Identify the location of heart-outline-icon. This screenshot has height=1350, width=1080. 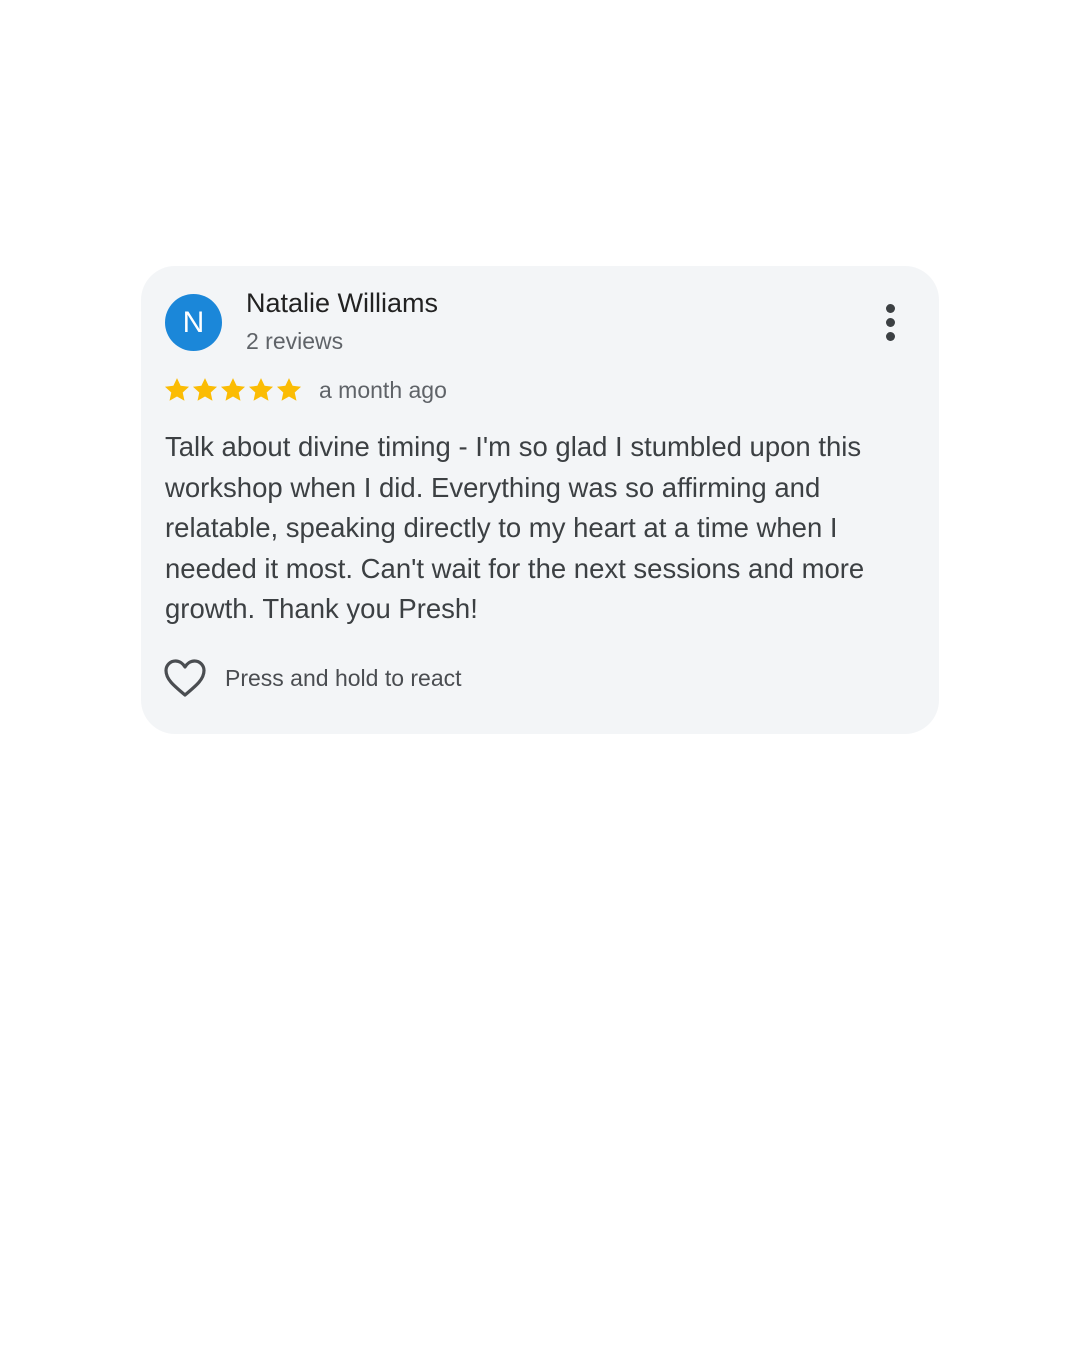
(185, 678).